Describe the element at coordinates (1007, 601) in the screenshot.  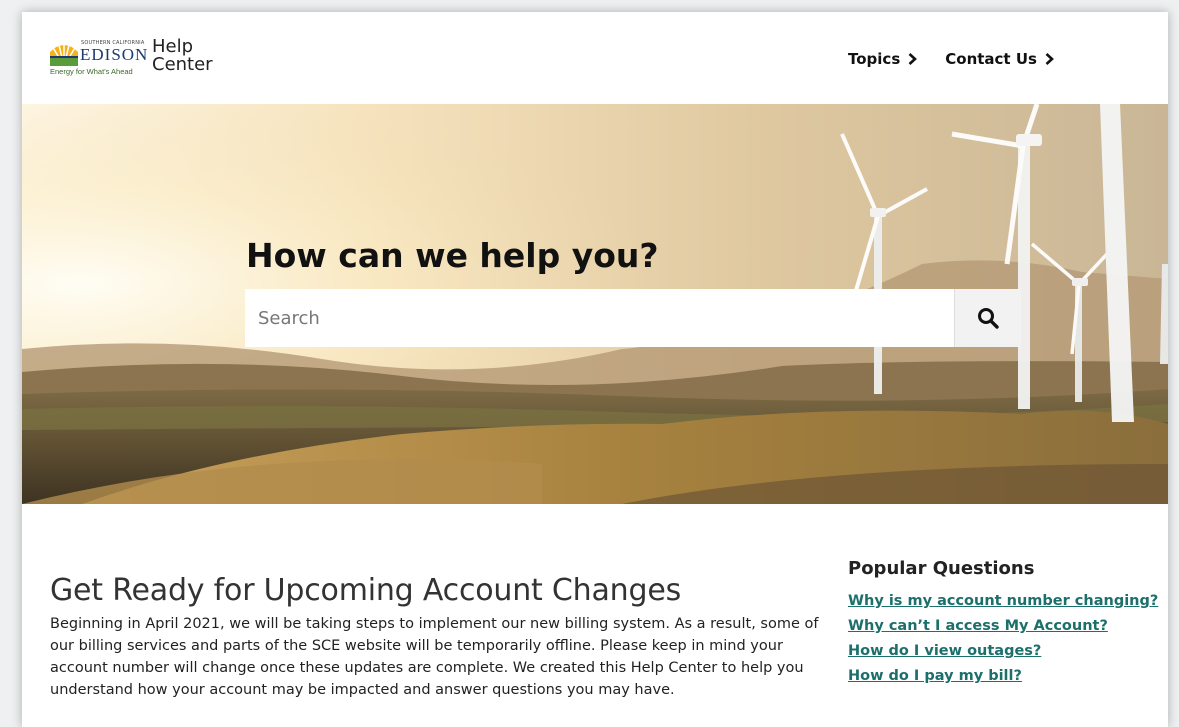
I see `question-link: Why is my account number changing?` at that location.